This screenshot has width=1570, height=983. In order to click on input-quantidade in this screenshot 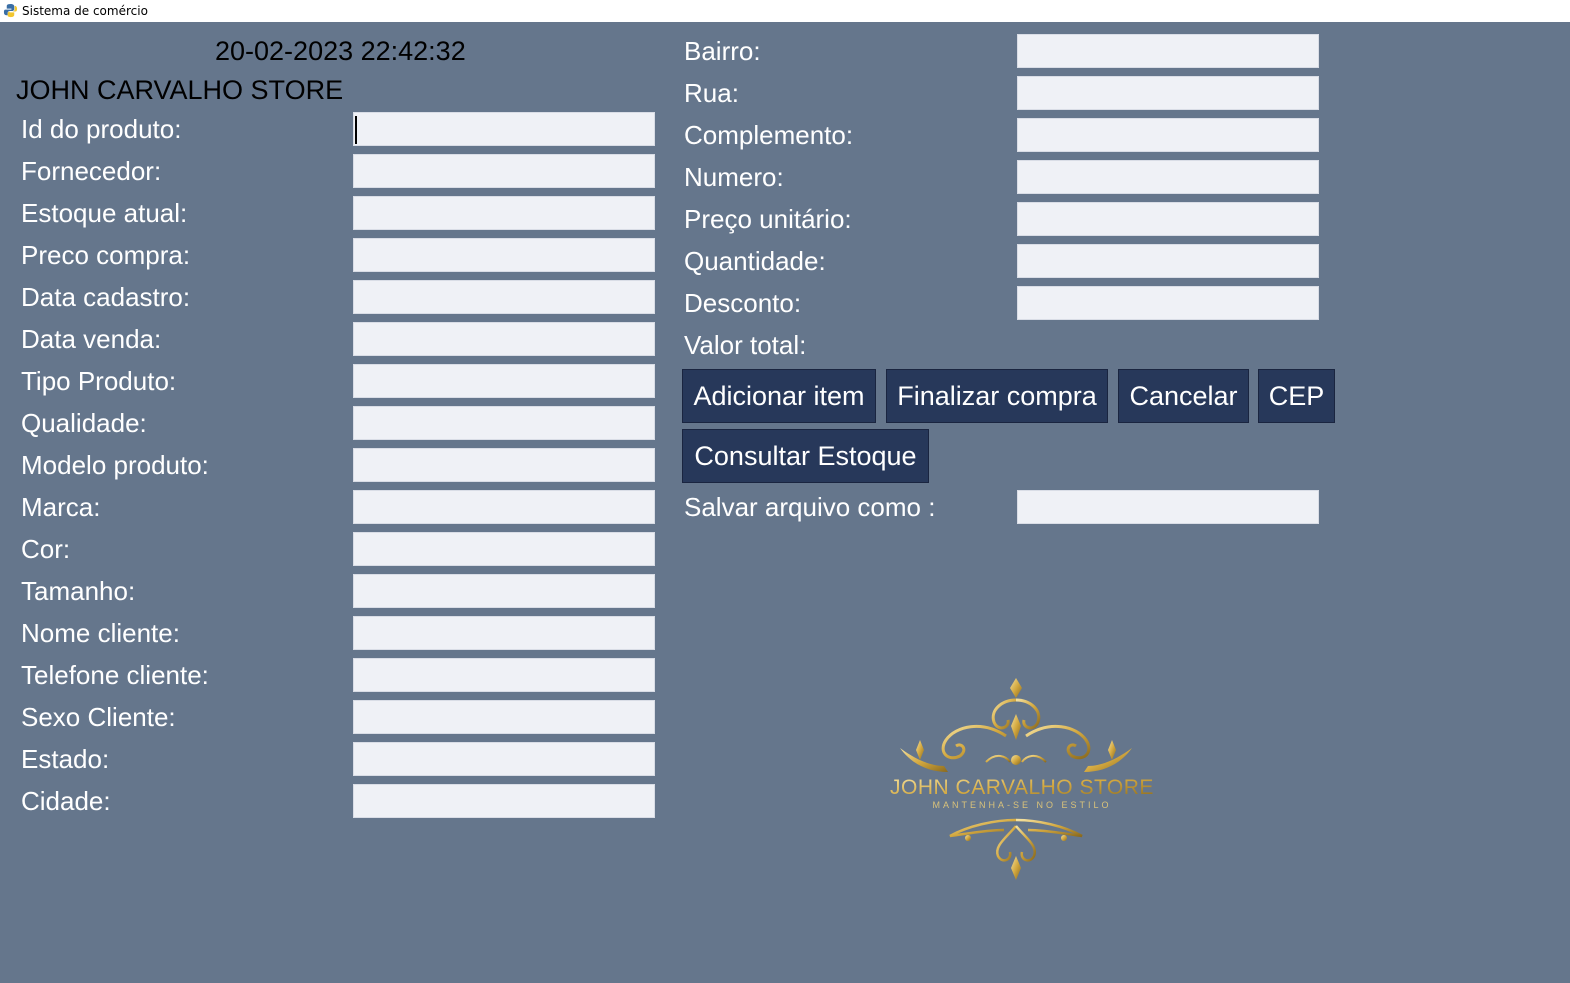, I will do `click(1168, 261)`.